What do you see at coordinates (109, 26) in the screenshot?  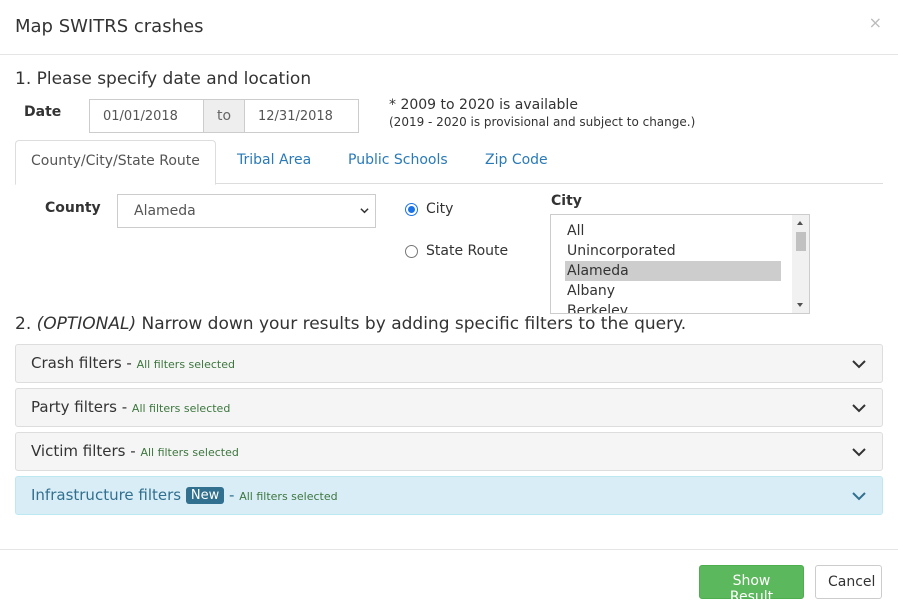 I see `modal-title: Map SWITRS crashes` at bounding box center [109, 26].